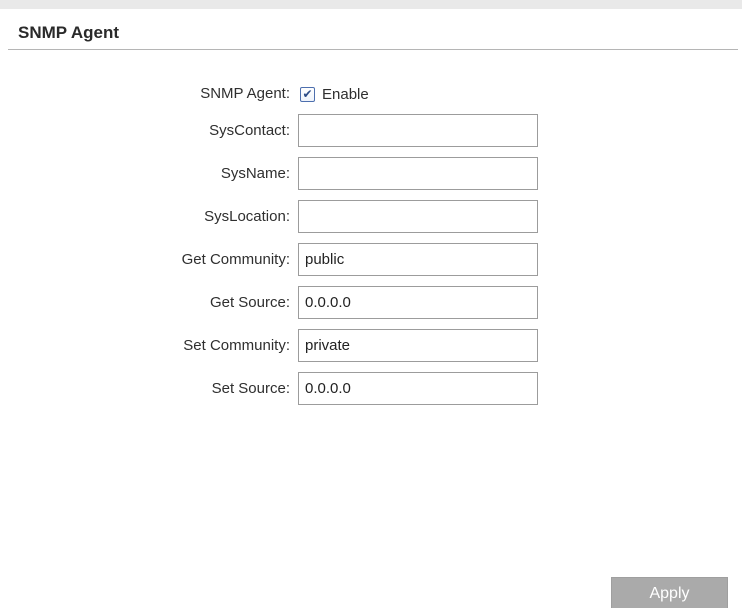  I want to click on get-community-row: Get Community:, so click(371, 259).